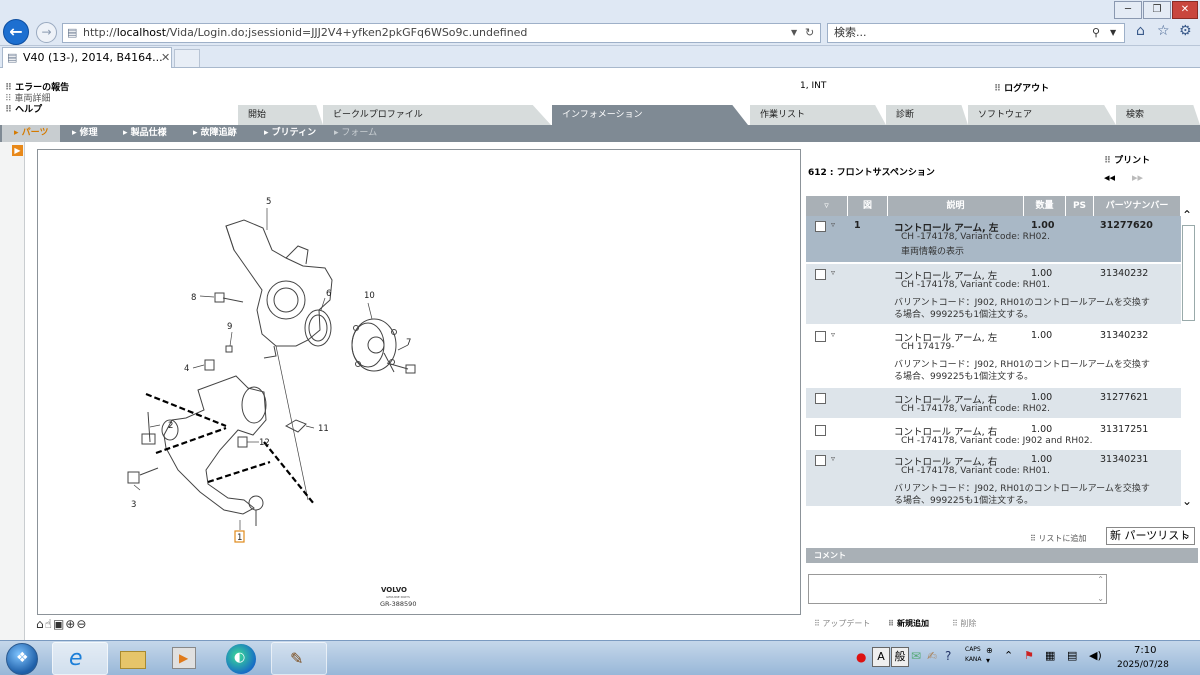 This screenshot has width=1200, height=675. What do you see at coordinates (1127, 159) in the screenshot?
I see `print-link: ⠿ プリント` at bounding box center [1127, 159].